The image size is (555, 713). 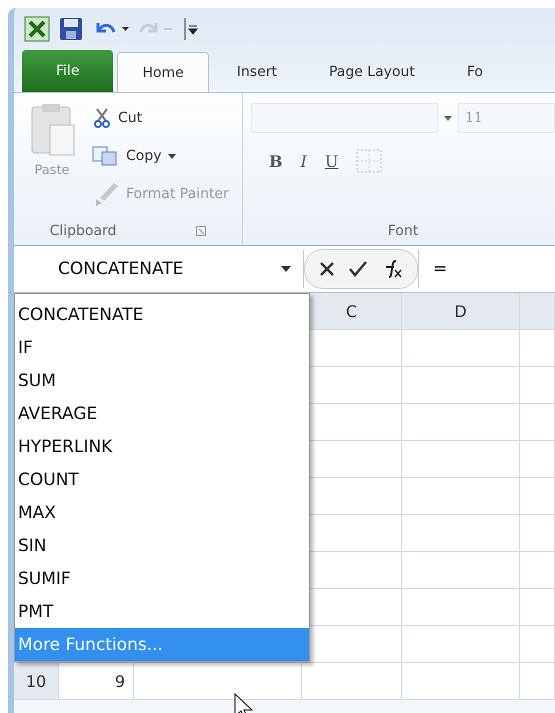 What do you see at coordinates (162, 314) in the screenshot?
I see `function-list-item: CONCATENATE` at bounding box center [162, 314].